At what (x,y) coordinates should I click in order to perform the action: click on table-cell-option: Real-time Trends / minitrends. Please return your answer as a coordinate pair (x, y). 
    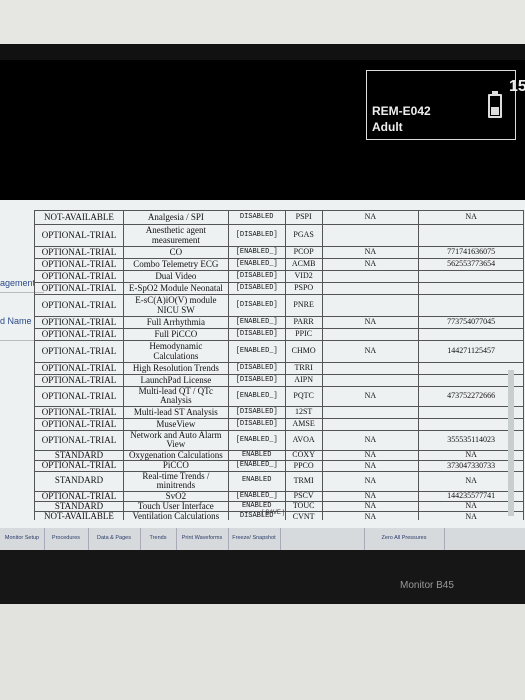
    Looking at the image, I should click on (175, 481).